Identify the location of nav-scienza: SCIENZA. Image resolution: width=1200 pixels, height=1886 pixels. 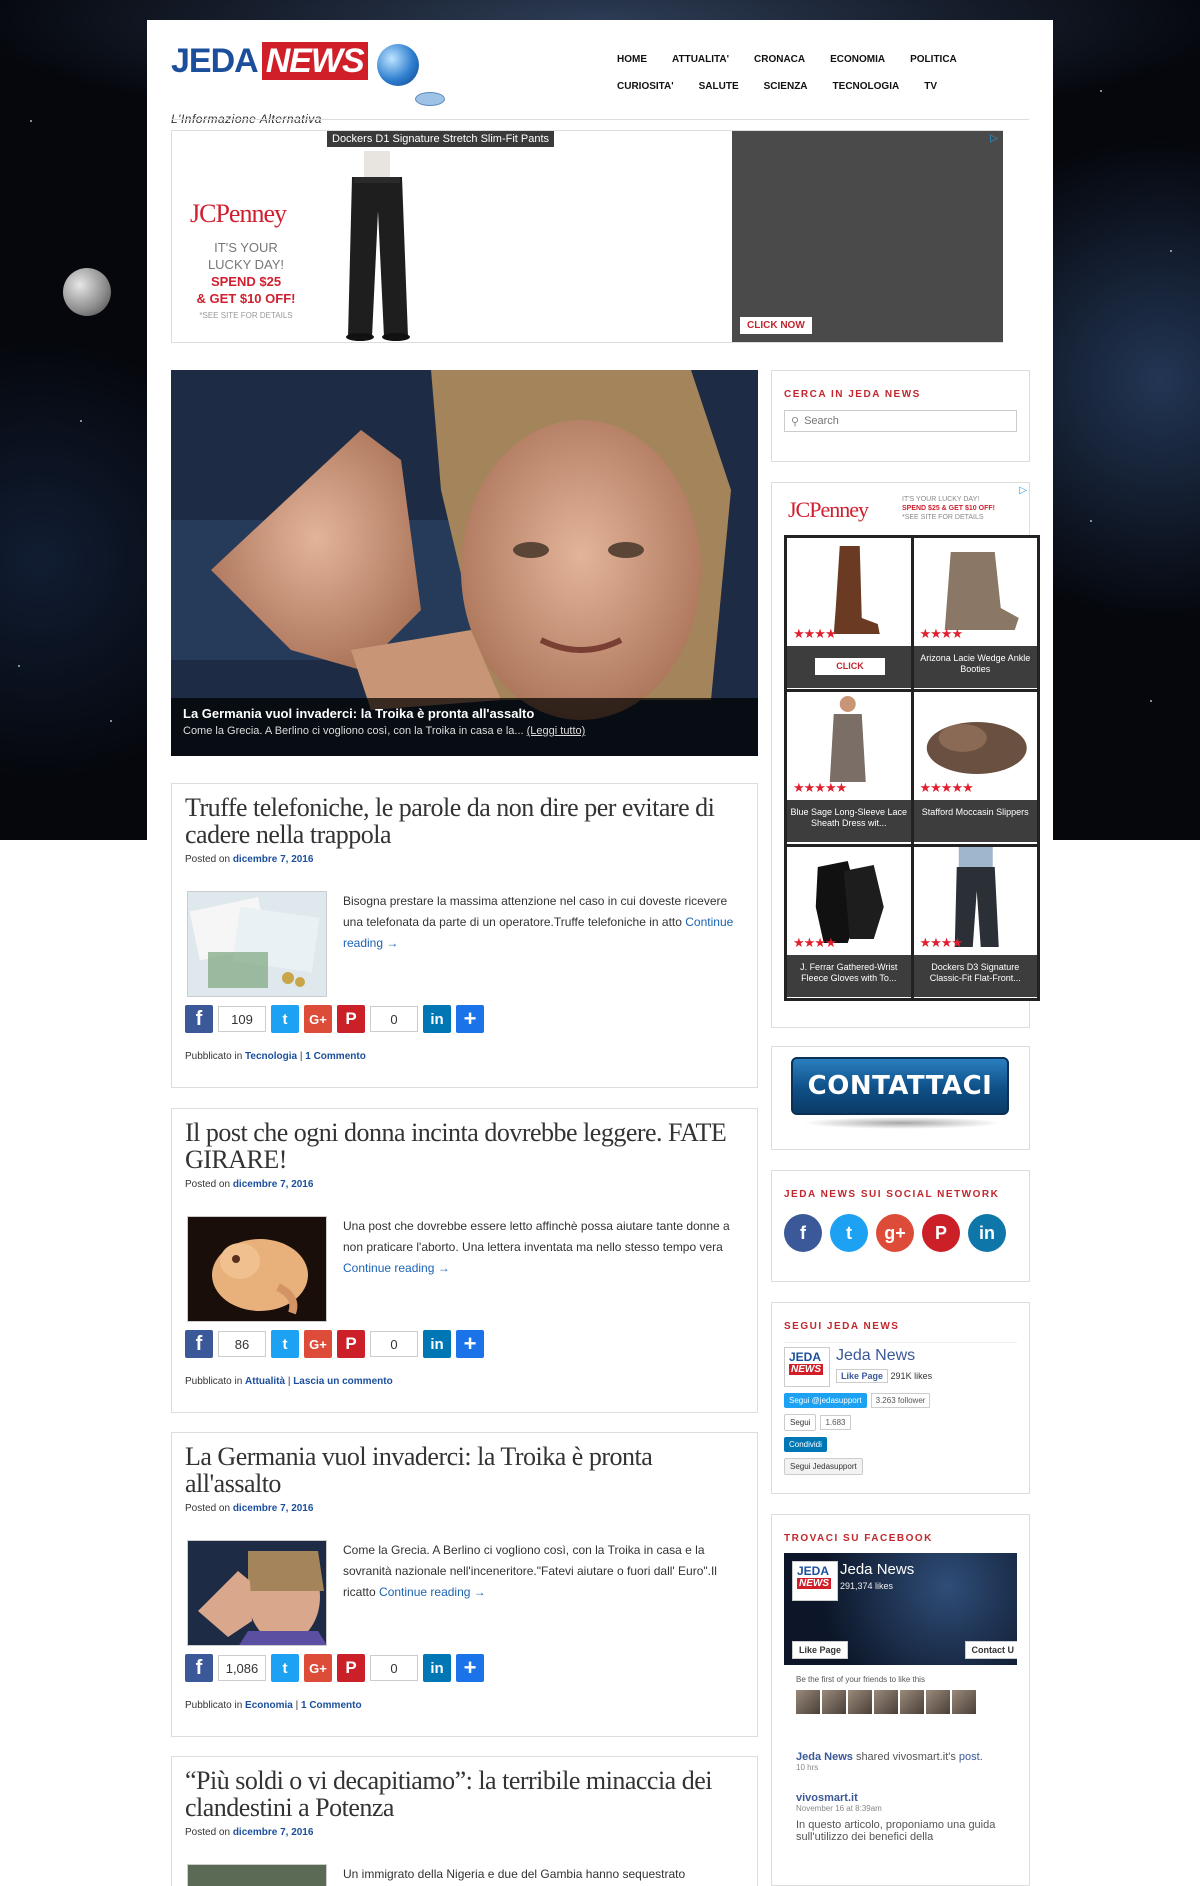
(786, 86).